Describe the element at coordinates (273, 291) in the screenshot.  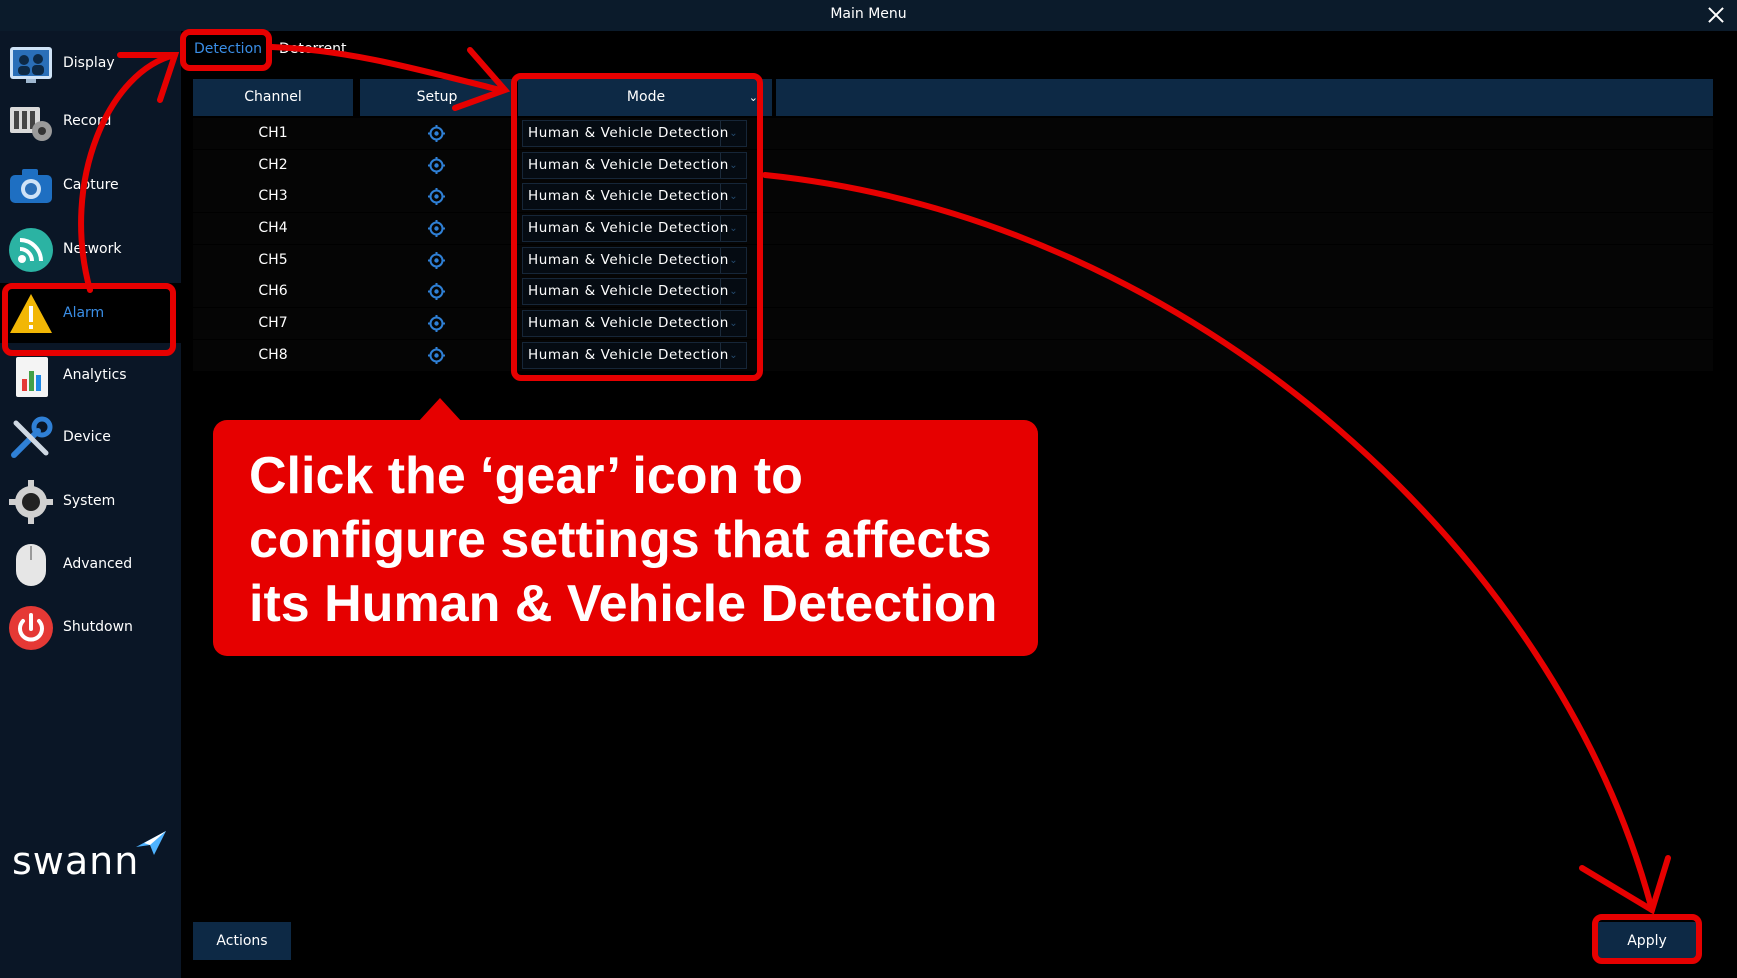
I see `channel-cell: CH6` at that location.